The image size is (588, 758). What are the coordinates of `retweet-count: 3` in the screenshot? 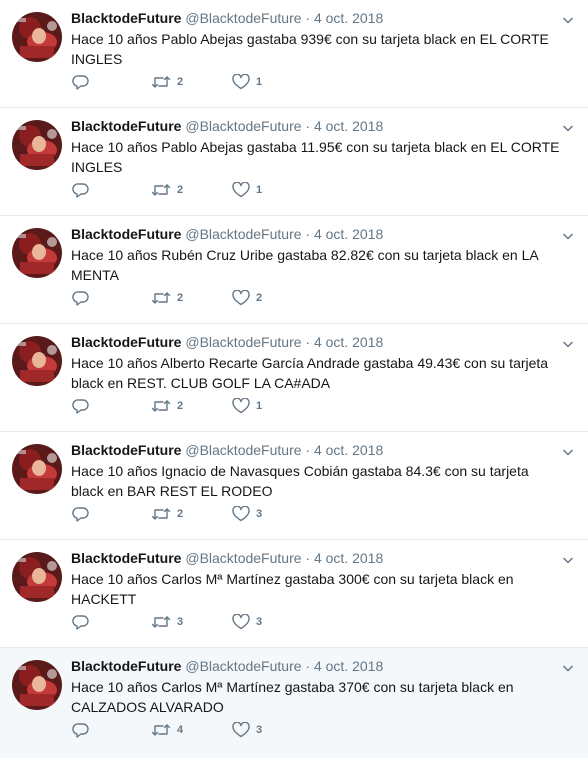 It's located at (180, 622).